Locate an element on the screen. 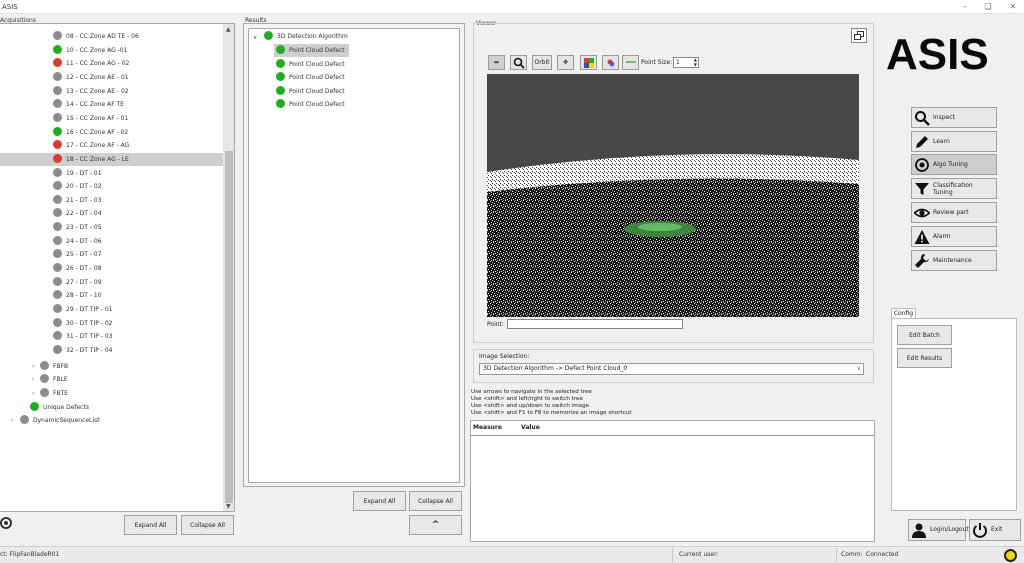 The image size is (1024, 563). acquisition-item: 10 - CC Zone AG -01 is located at coordinates (111, 50).